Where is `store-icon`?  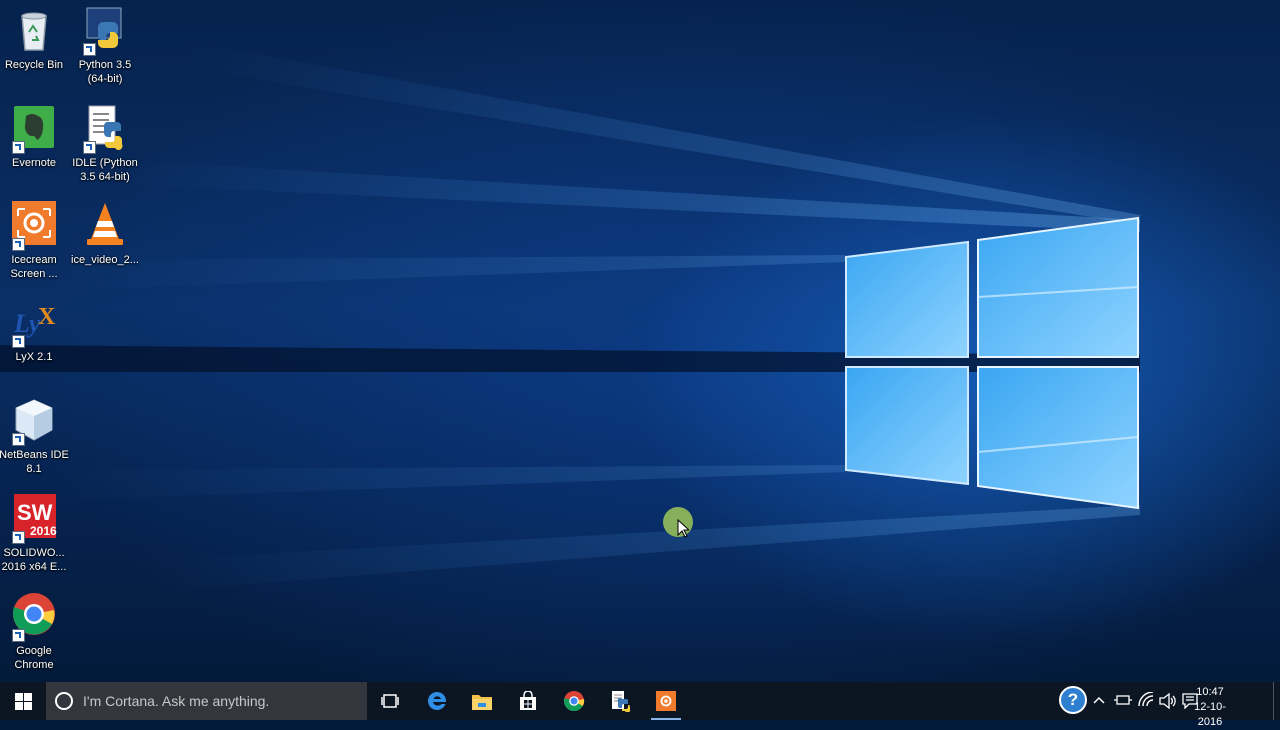
store-icon is located at coordinates (528, 700).